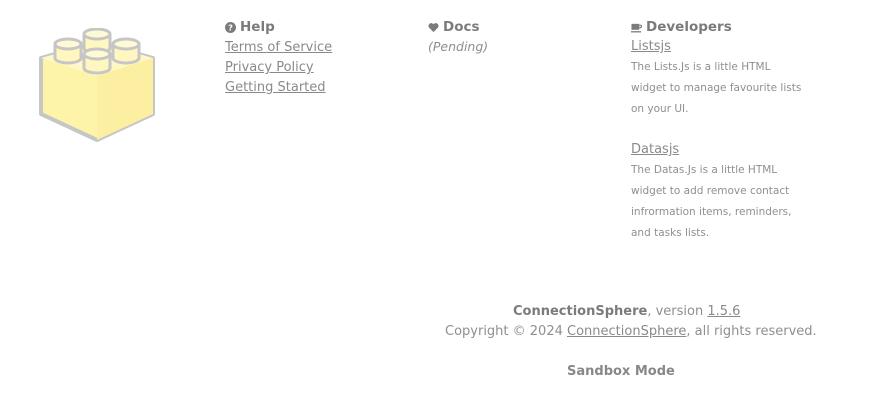 The image size is (871, 404). I want to click on listsjs-link: Listsjs, so click(731, 47).